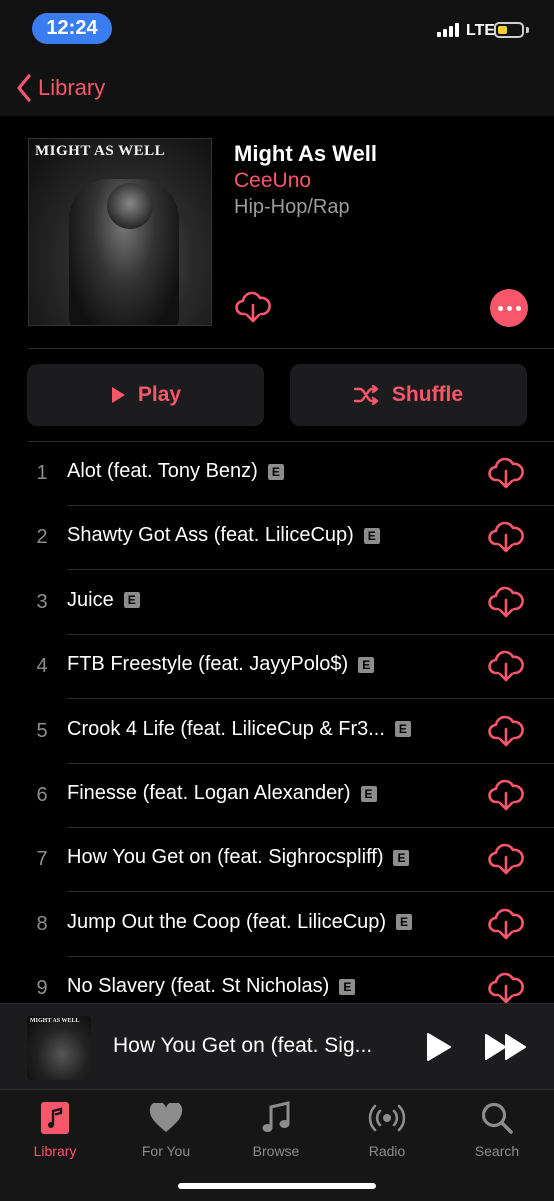 Image resolution: width=554 pixels, height=1201 pixels. I want to click on track-title: How You Get on (feat. Sighrocspliff) E, so click(238, 857).